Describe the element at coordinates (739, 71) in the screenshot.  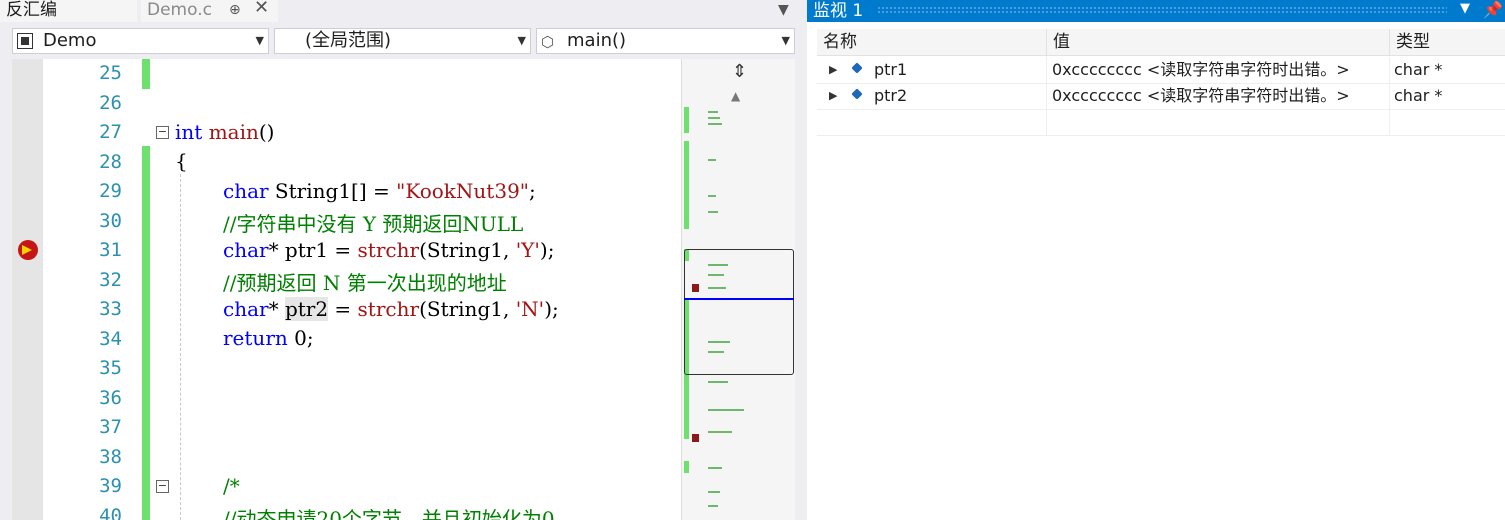
I see `split-view-icon: ⇕` at that location.